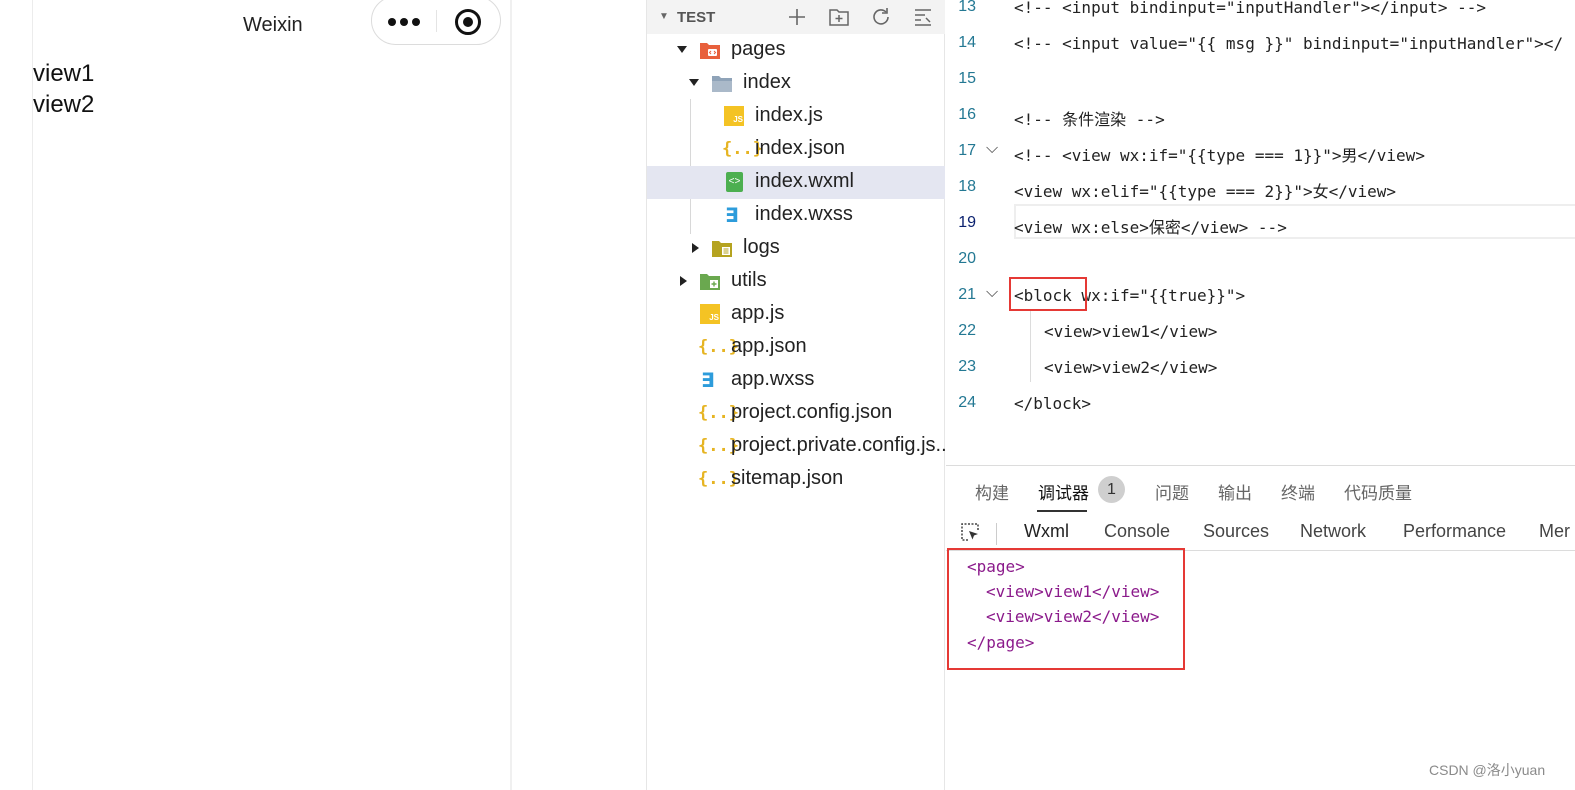  Describe the element at coordinates (734, 182) in the screenshot. I see `wxml-file-icon: <>` at that location.